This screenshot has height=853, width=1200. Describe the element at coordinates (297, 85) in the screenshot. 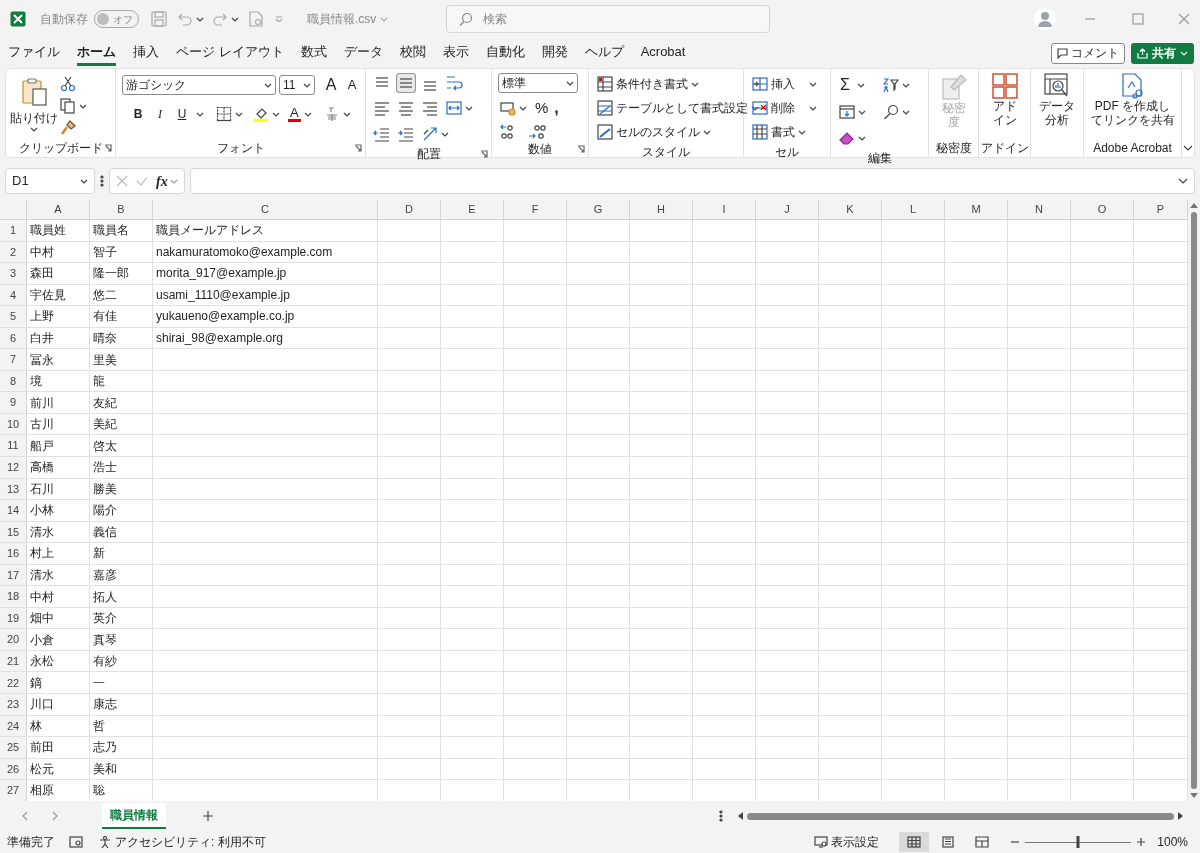

I see `font-size-dropdown: 11` at that location.